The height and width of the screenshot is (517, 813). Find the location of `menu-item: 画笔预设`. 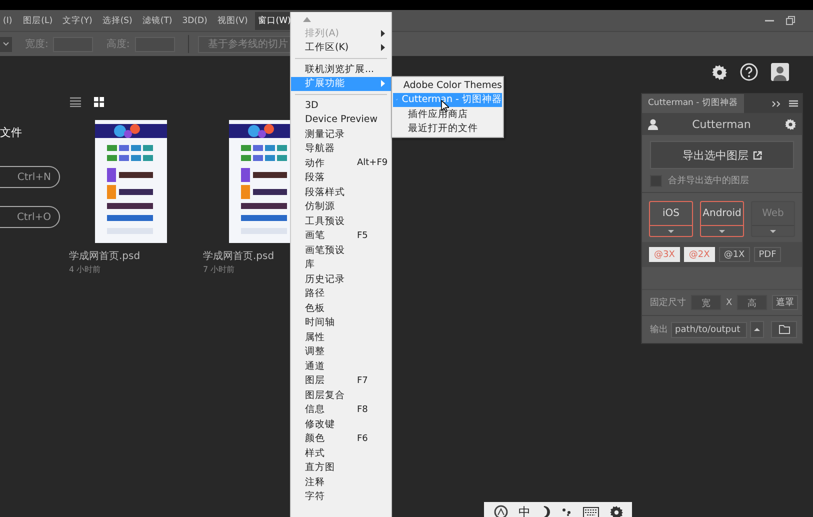

menu-item: 画笔预设 is located at coordinates (341, 250).